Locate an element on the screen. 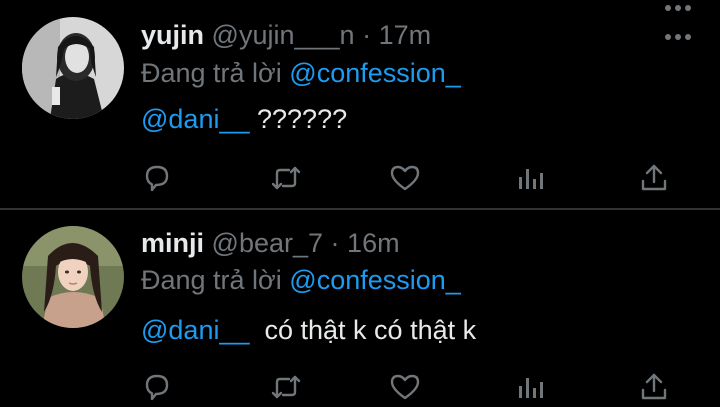 Image resolution: width=720 pixels, height=407 pixels. tweet-body: ?????? is located at coordinates (298, 119).